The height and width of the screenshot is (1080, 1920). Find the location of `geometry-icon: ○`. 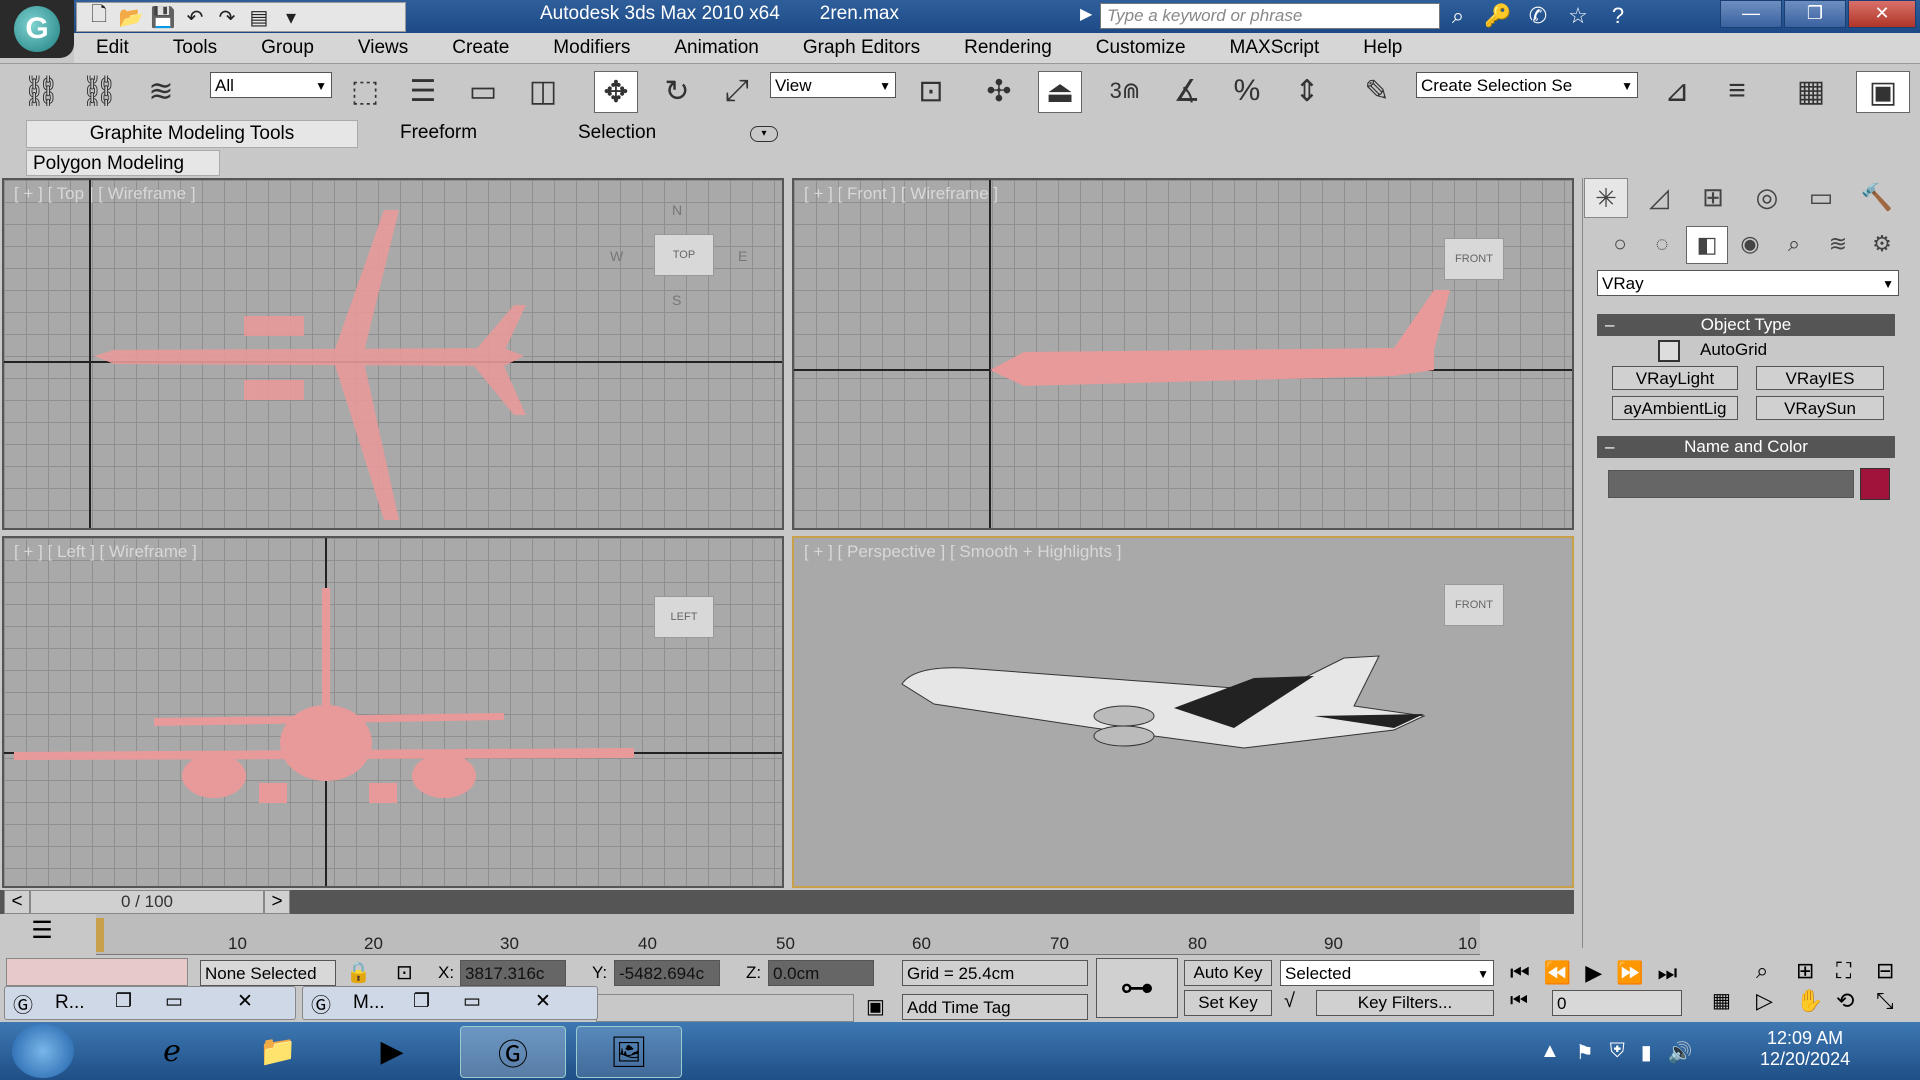

geometry-icon: ○ is located at coordinates (1620, 244).